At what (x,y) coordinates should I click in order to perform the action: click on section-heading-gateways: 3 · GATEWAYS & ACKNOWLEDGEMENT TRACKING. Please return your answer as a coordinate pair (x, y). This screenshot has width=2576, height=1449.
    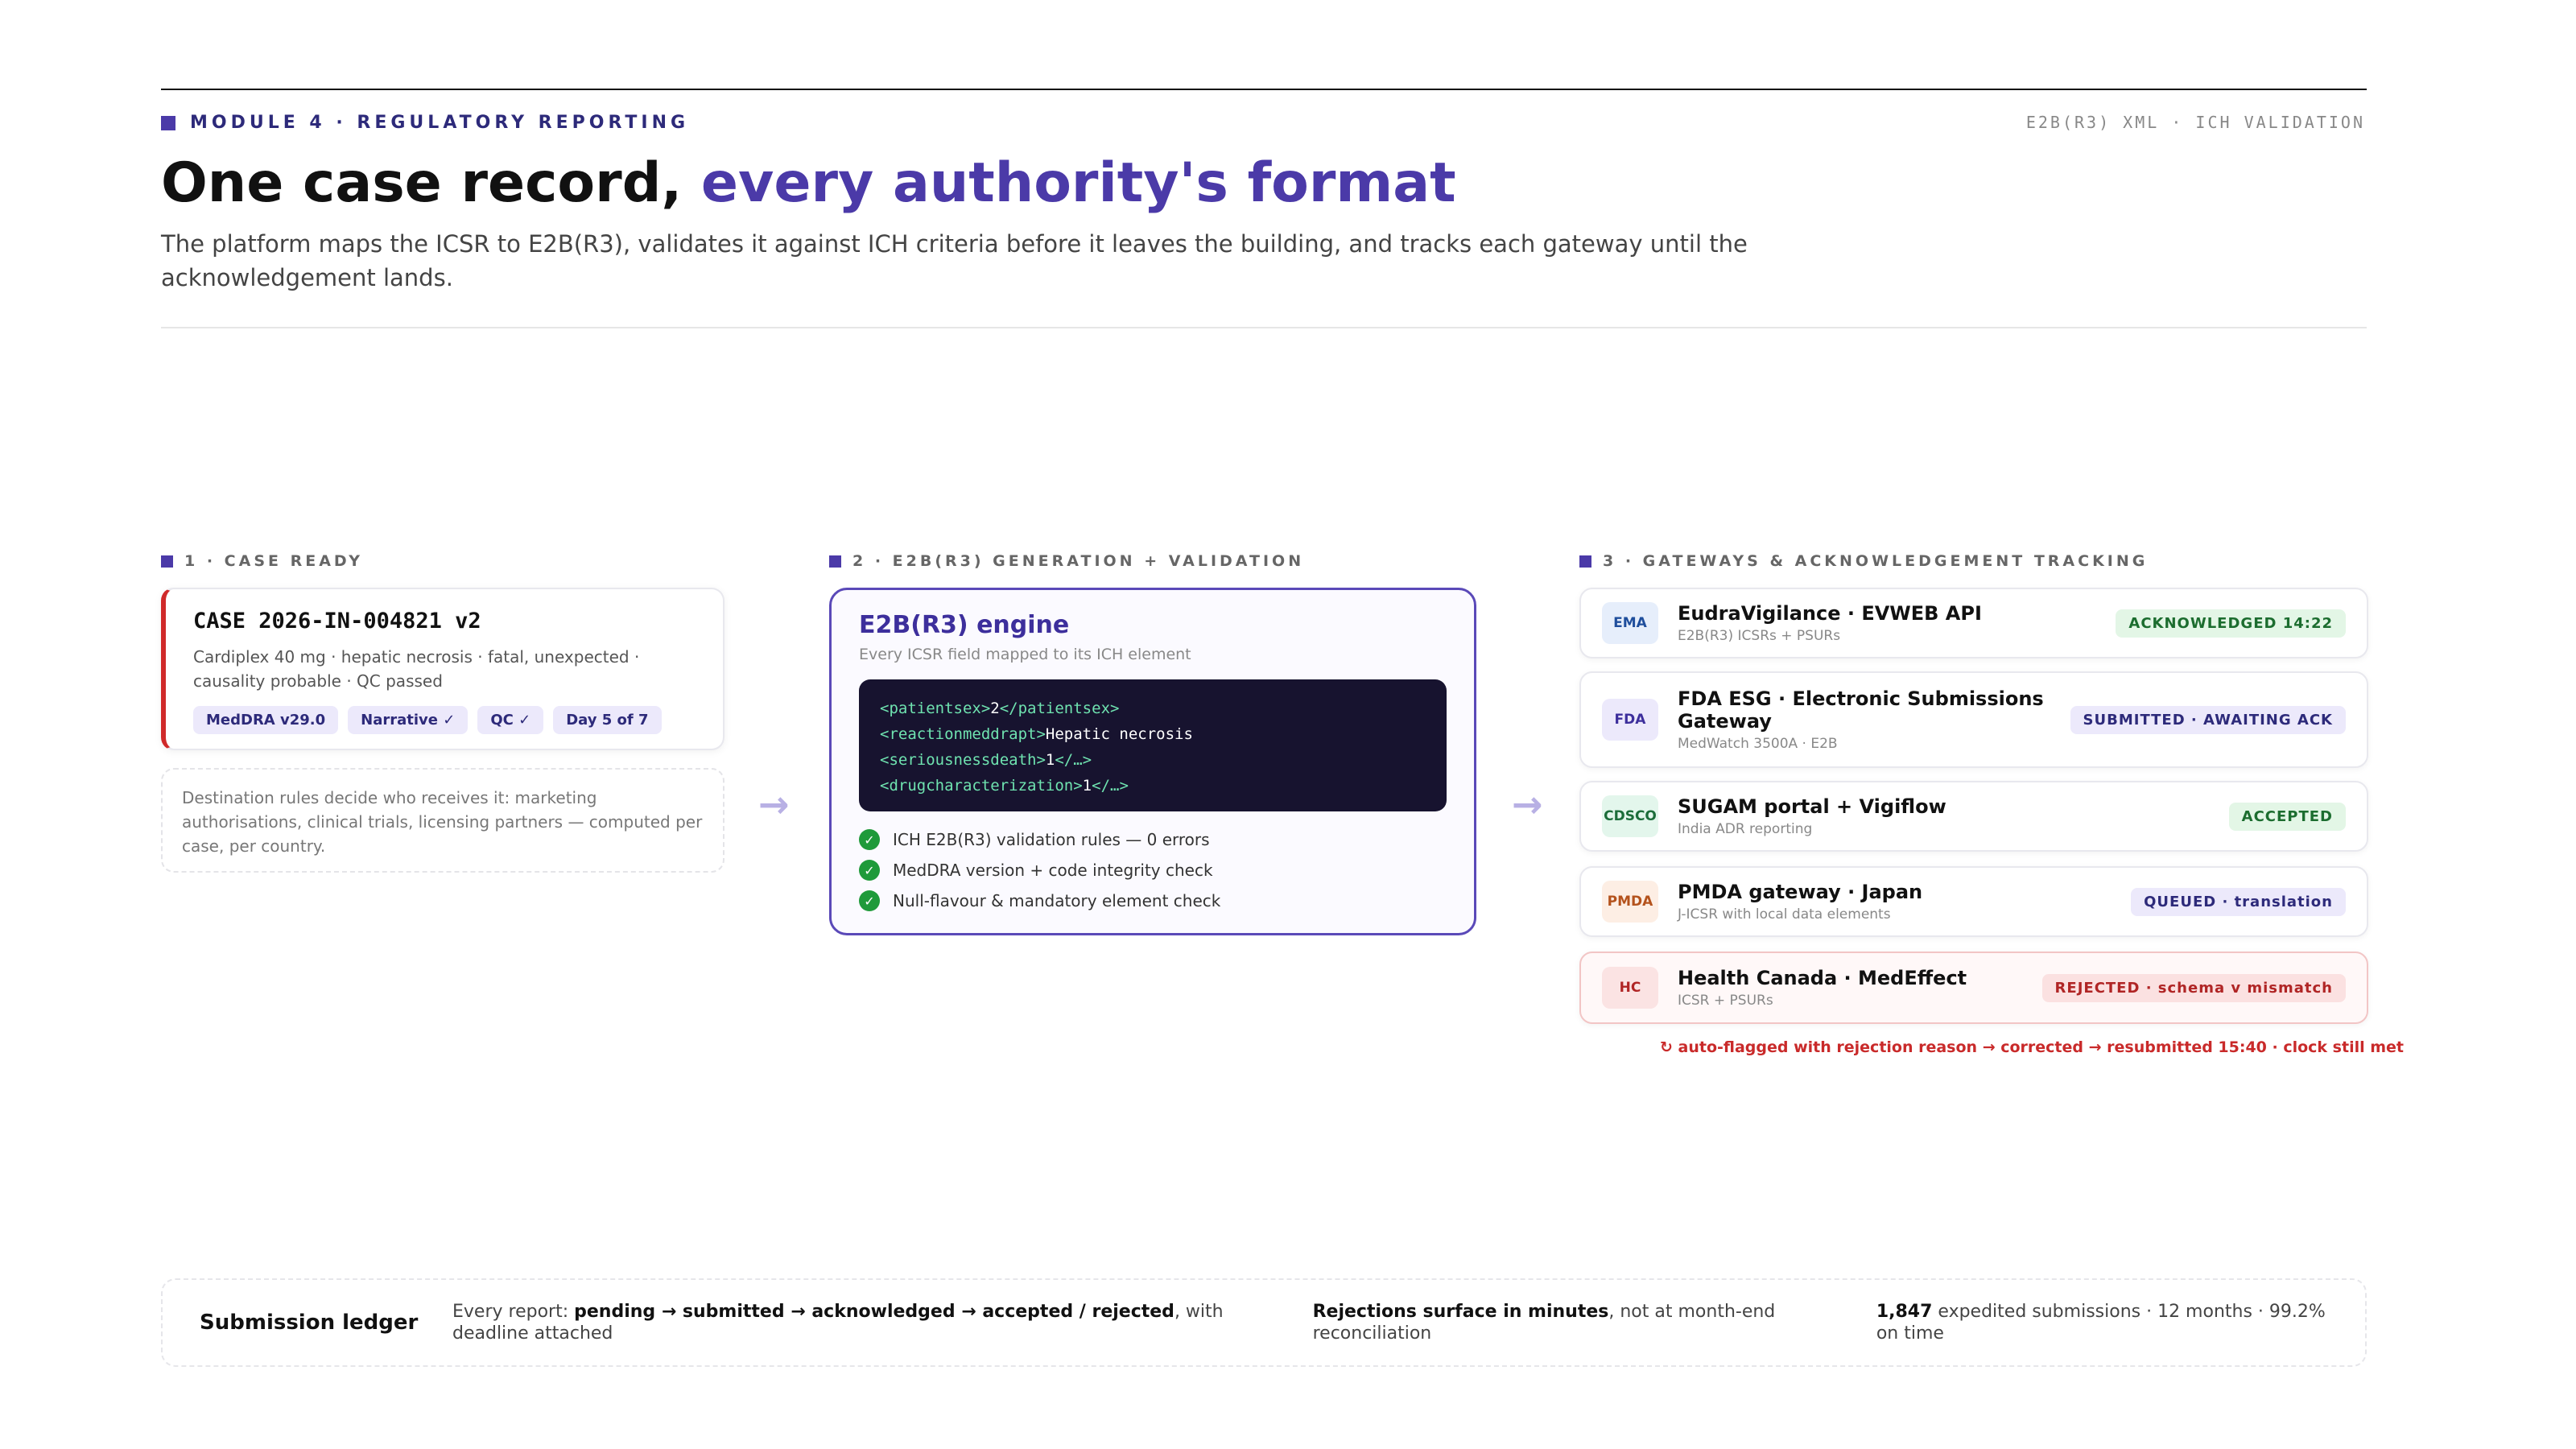
    Looking at the image, I should click on (1863, 561).